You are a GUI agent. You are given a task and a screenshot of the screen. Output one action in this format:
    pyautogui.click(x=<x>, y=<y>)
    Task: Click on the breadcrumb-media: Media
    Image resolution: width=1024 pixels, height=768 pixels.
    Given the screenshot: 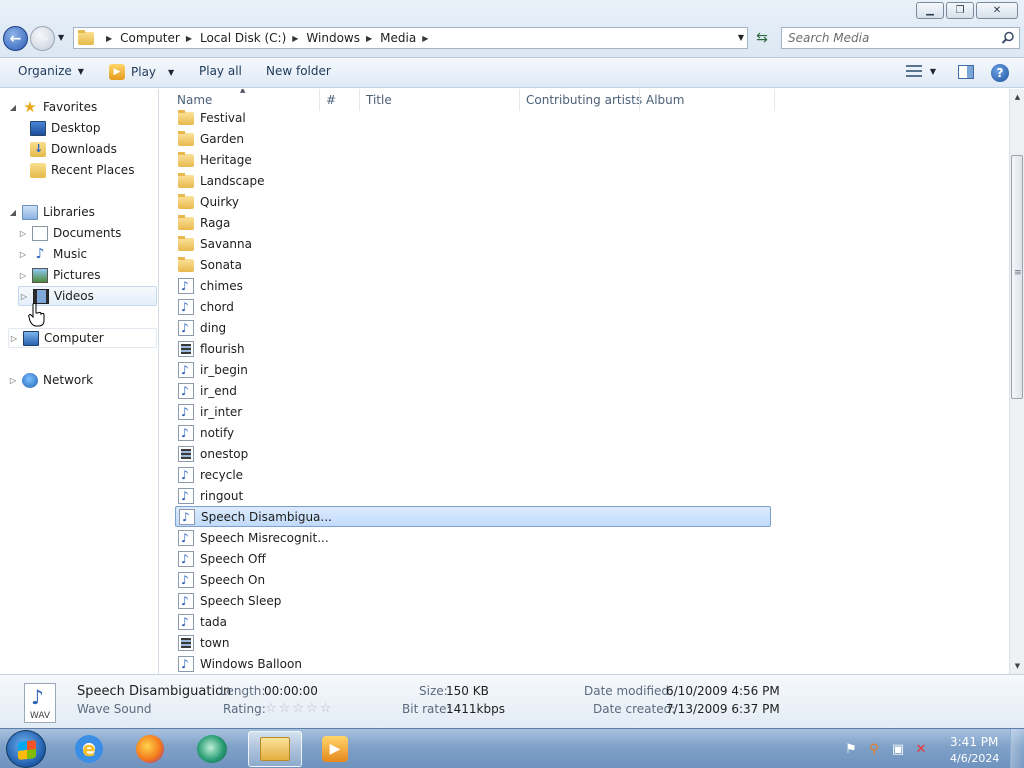 What is the action you would take?
    pyautogui.click(x=398, y=38)
    